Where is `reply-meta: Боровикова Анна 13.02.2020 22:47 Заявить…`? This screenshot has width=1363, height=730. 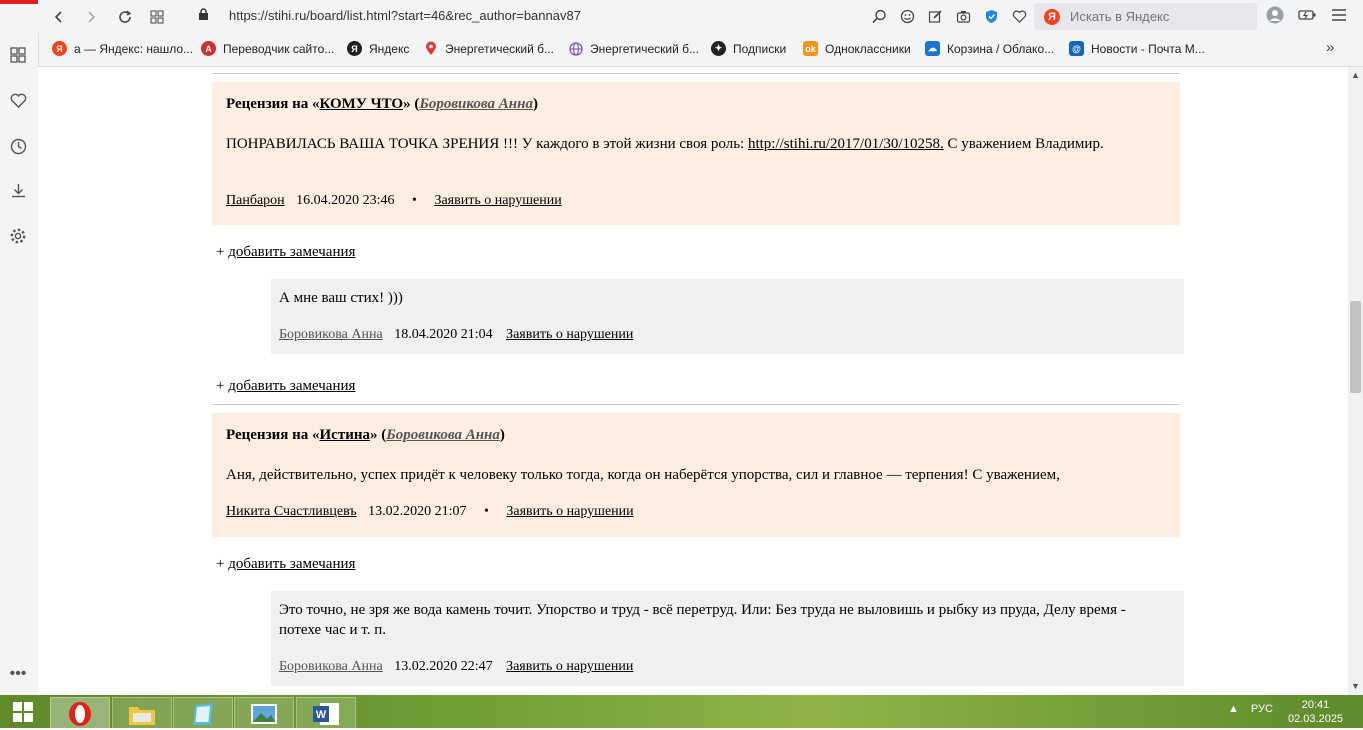
reply-meta: Боровикова Анна 13.02.2020 22:47 Заявить… is located at coordinates (456, 667).